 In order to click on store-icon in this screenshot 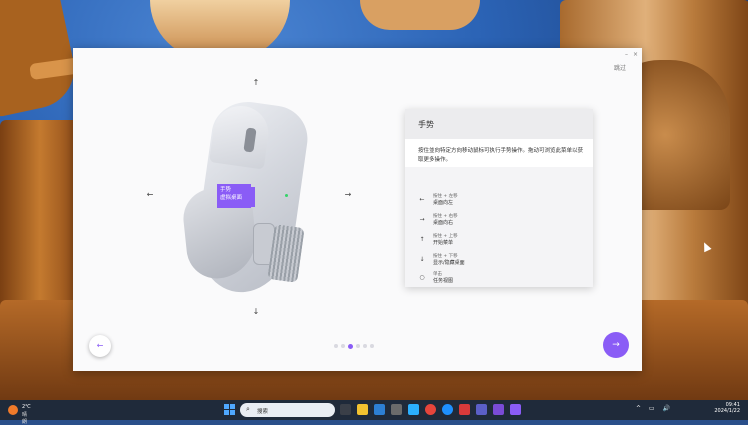, I will do `click(379, 409)`.